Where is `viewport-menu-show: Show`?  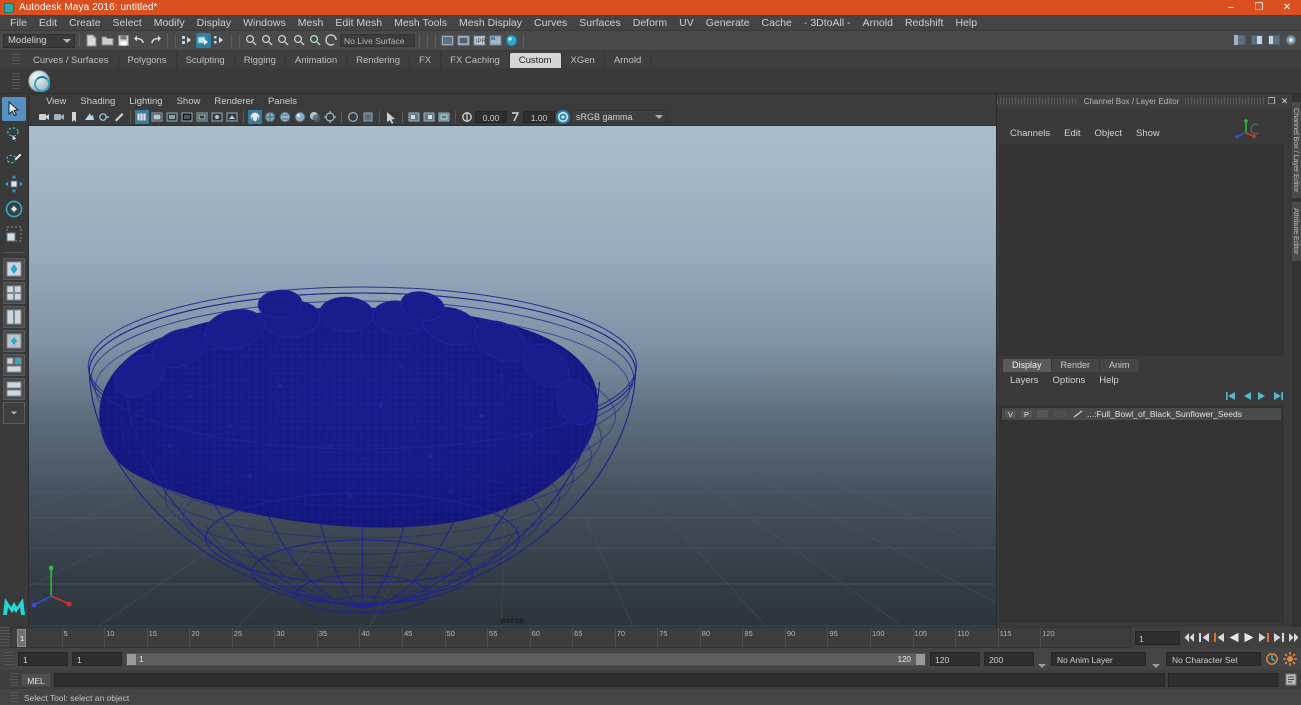
viewport-menu-show: Show is located at coordinates (189, 101).